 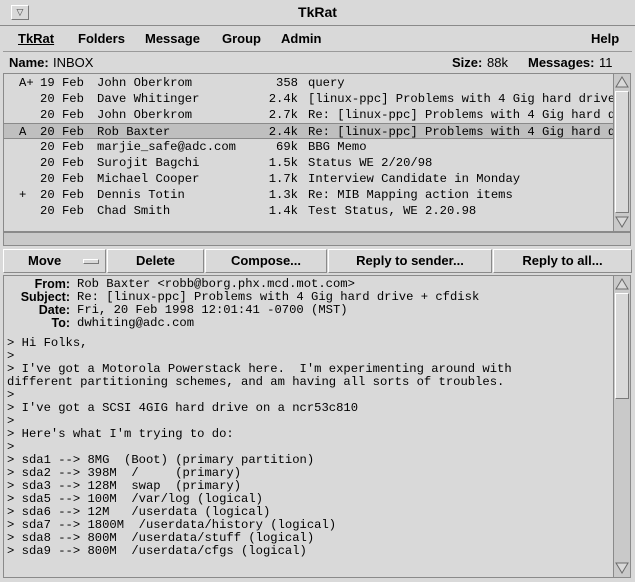 What do you see at coordinates (283, 115) in the screenshot?
I see `message-size: 2.7k` at bounding box center [283, 115].